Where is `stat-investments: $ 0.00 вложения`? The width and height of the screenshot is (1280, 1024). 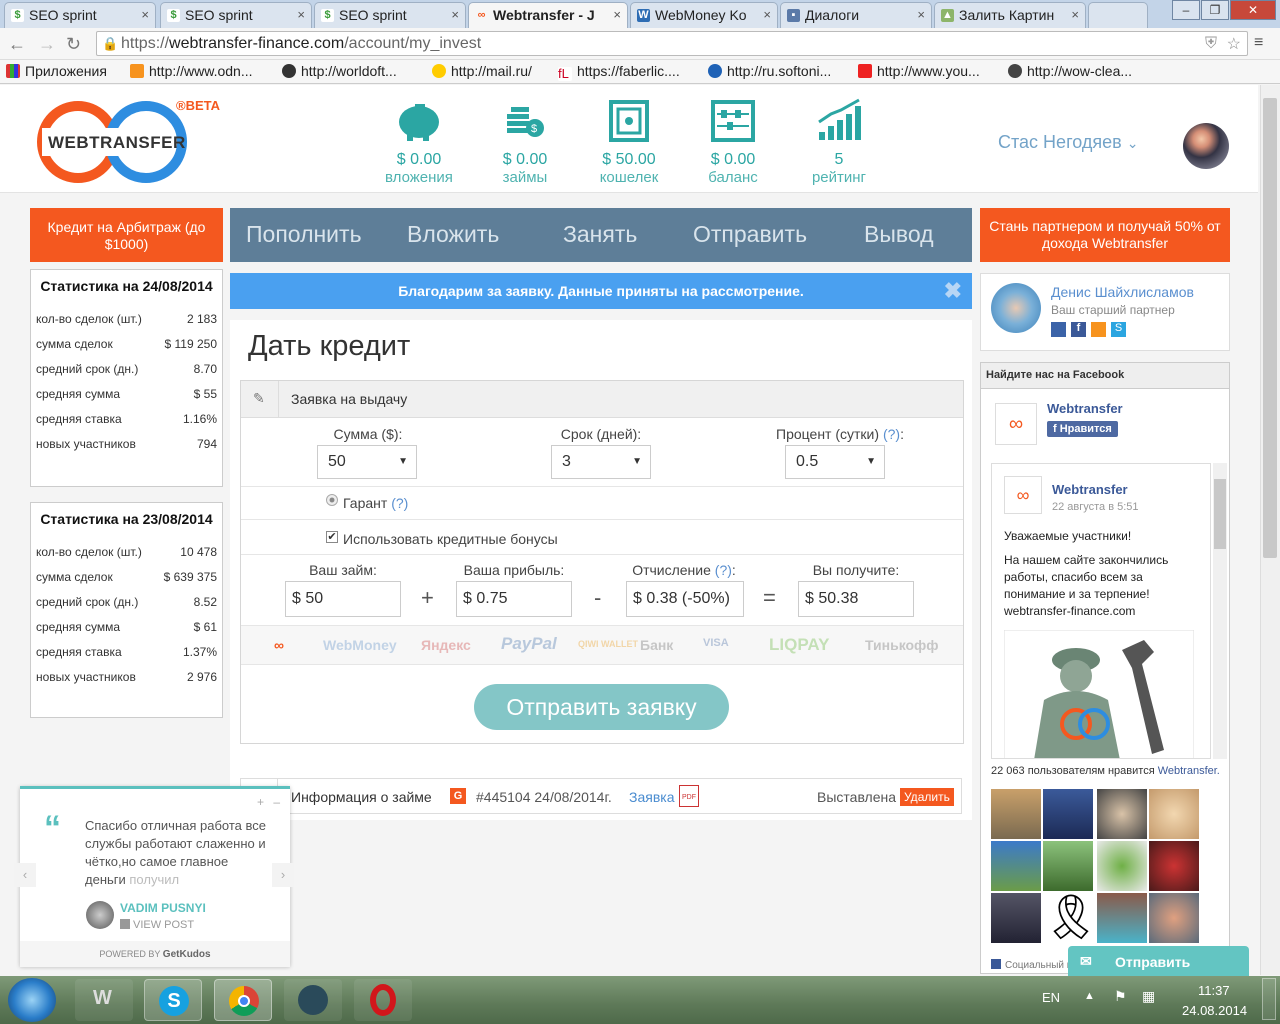 stat-investments: $ 0.00 вложения is located at coordinates (419, 142).